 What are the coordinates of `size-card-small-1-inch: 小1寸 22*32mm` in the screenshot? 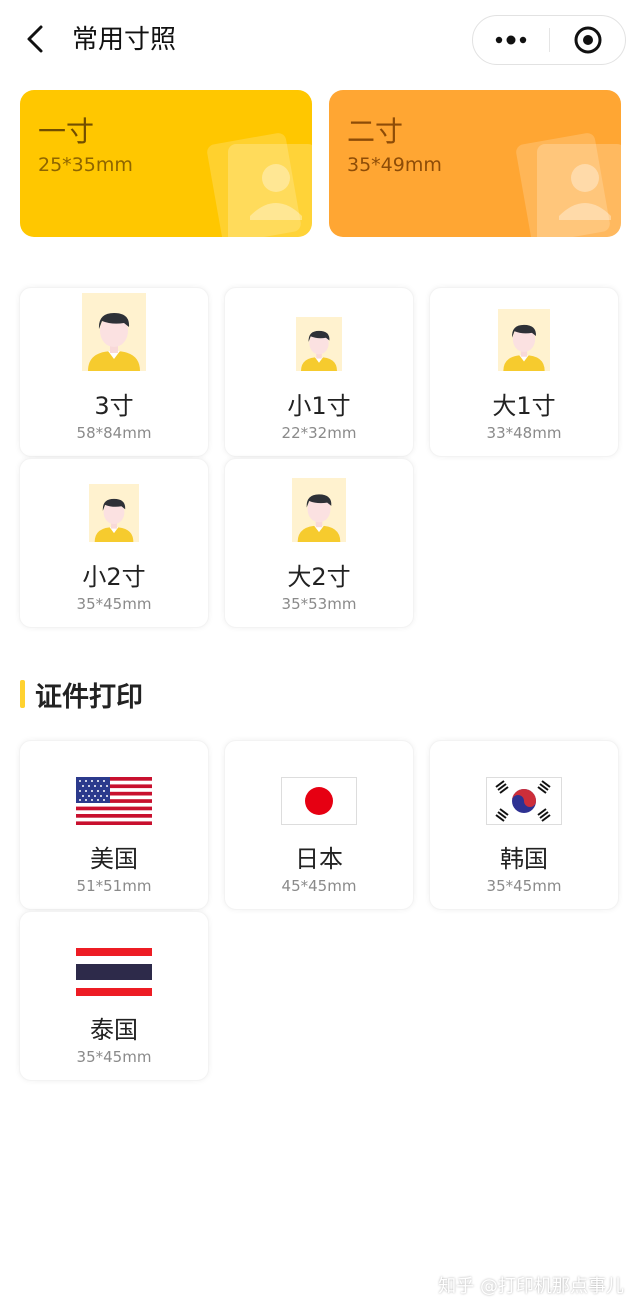 It's located at (319, 372).